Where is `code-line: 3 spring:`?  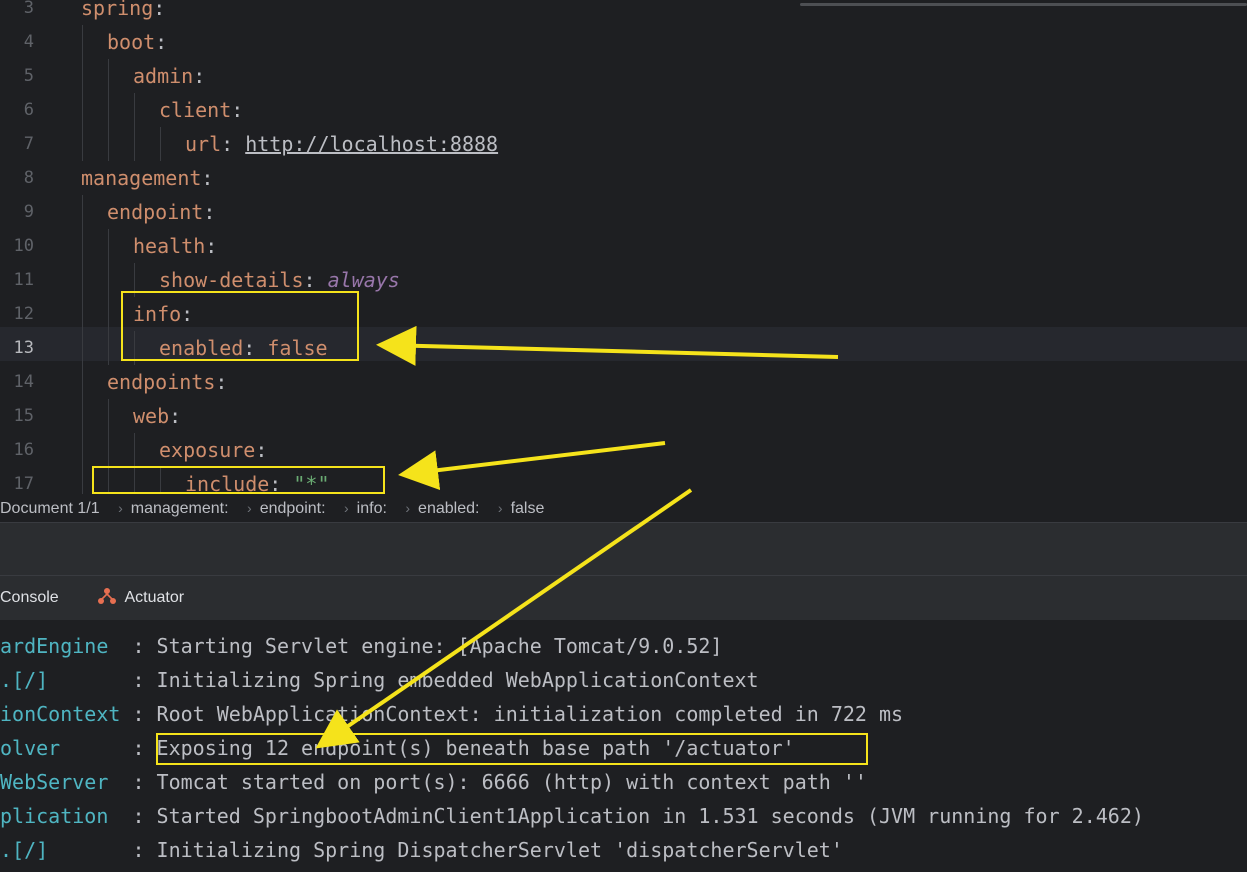
code-line: 3 spring: is located at coordinates (623, 12).